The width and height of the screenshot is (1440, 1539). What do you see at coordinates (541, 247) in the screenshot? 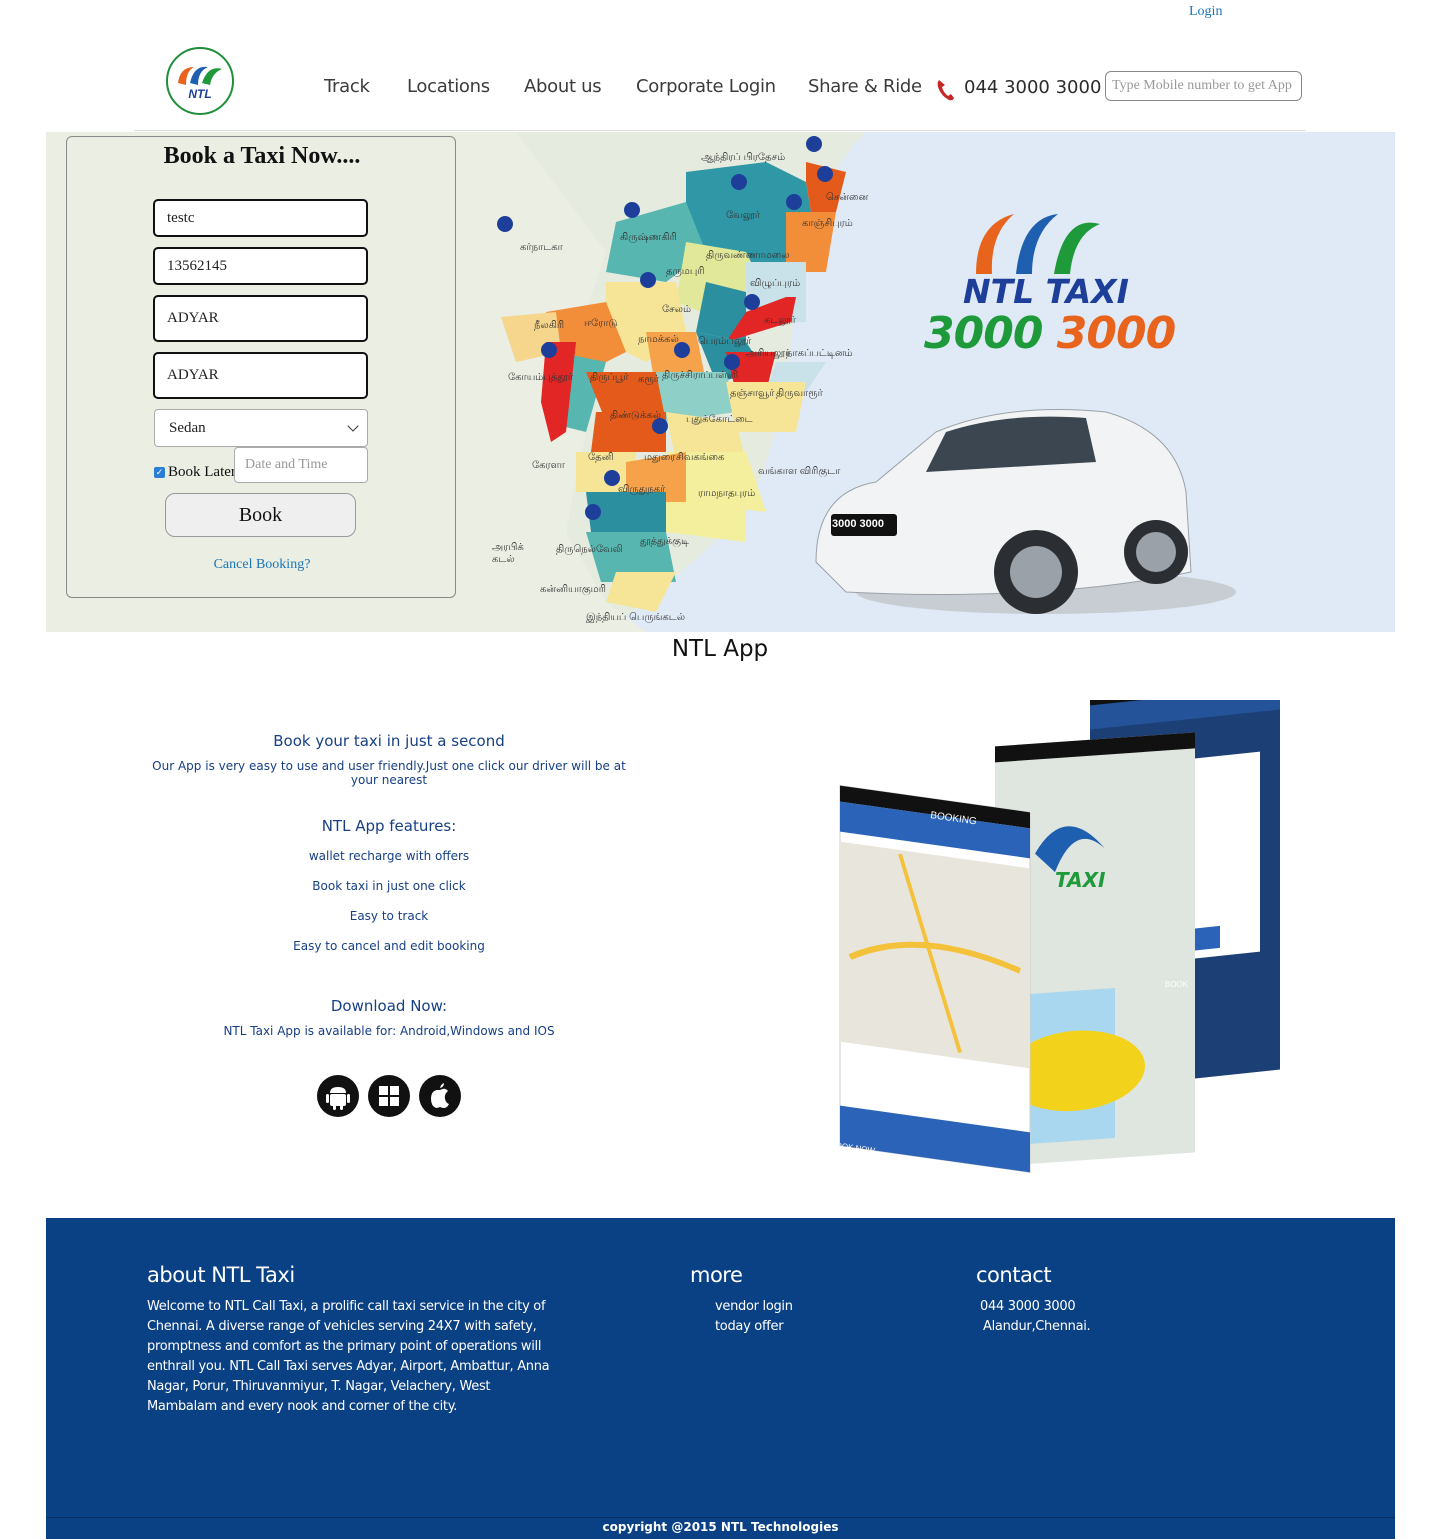
I see `map-label: கர்நாடகா` at bounding box center [541, 247].